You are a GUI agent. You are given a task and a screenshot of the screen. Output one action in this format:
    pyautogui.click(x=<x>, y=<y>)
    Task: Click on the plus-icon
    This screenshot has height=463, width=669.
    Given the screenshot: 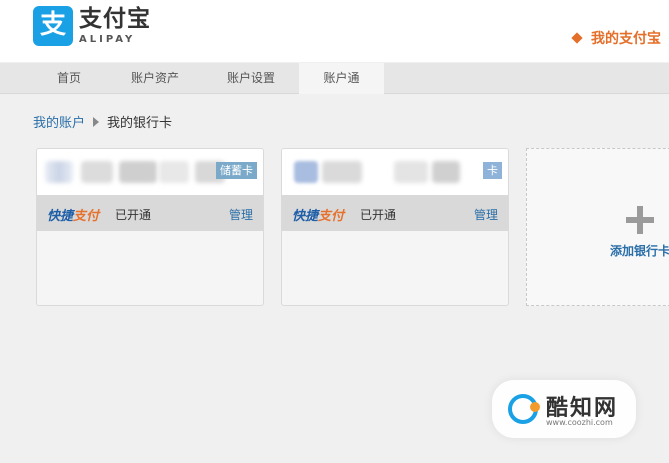 What is the action you would take?
    pyautogui.click(x=640, y=220)
    